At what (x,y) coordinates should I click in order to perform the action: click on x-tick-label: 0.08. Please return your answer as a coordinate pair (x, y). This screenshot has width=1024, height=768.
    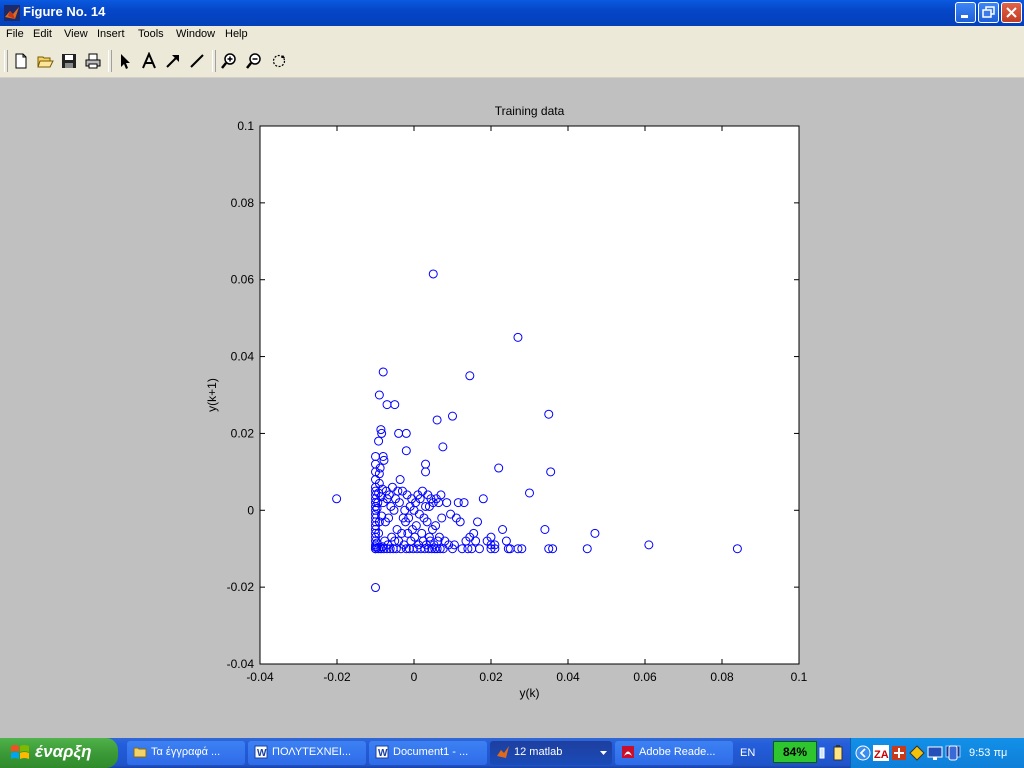
    Looking at the image, I should click on (722, 677).